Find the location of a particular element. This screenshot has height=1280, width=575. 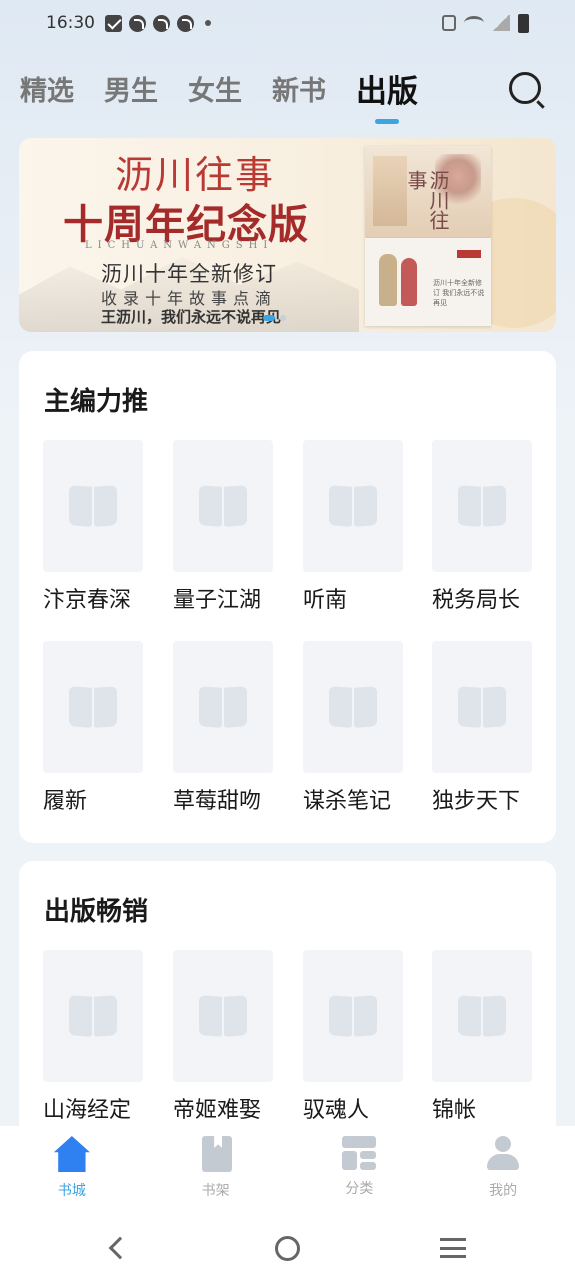

nav-label: 分类 is located at coordinates (359, 1189).